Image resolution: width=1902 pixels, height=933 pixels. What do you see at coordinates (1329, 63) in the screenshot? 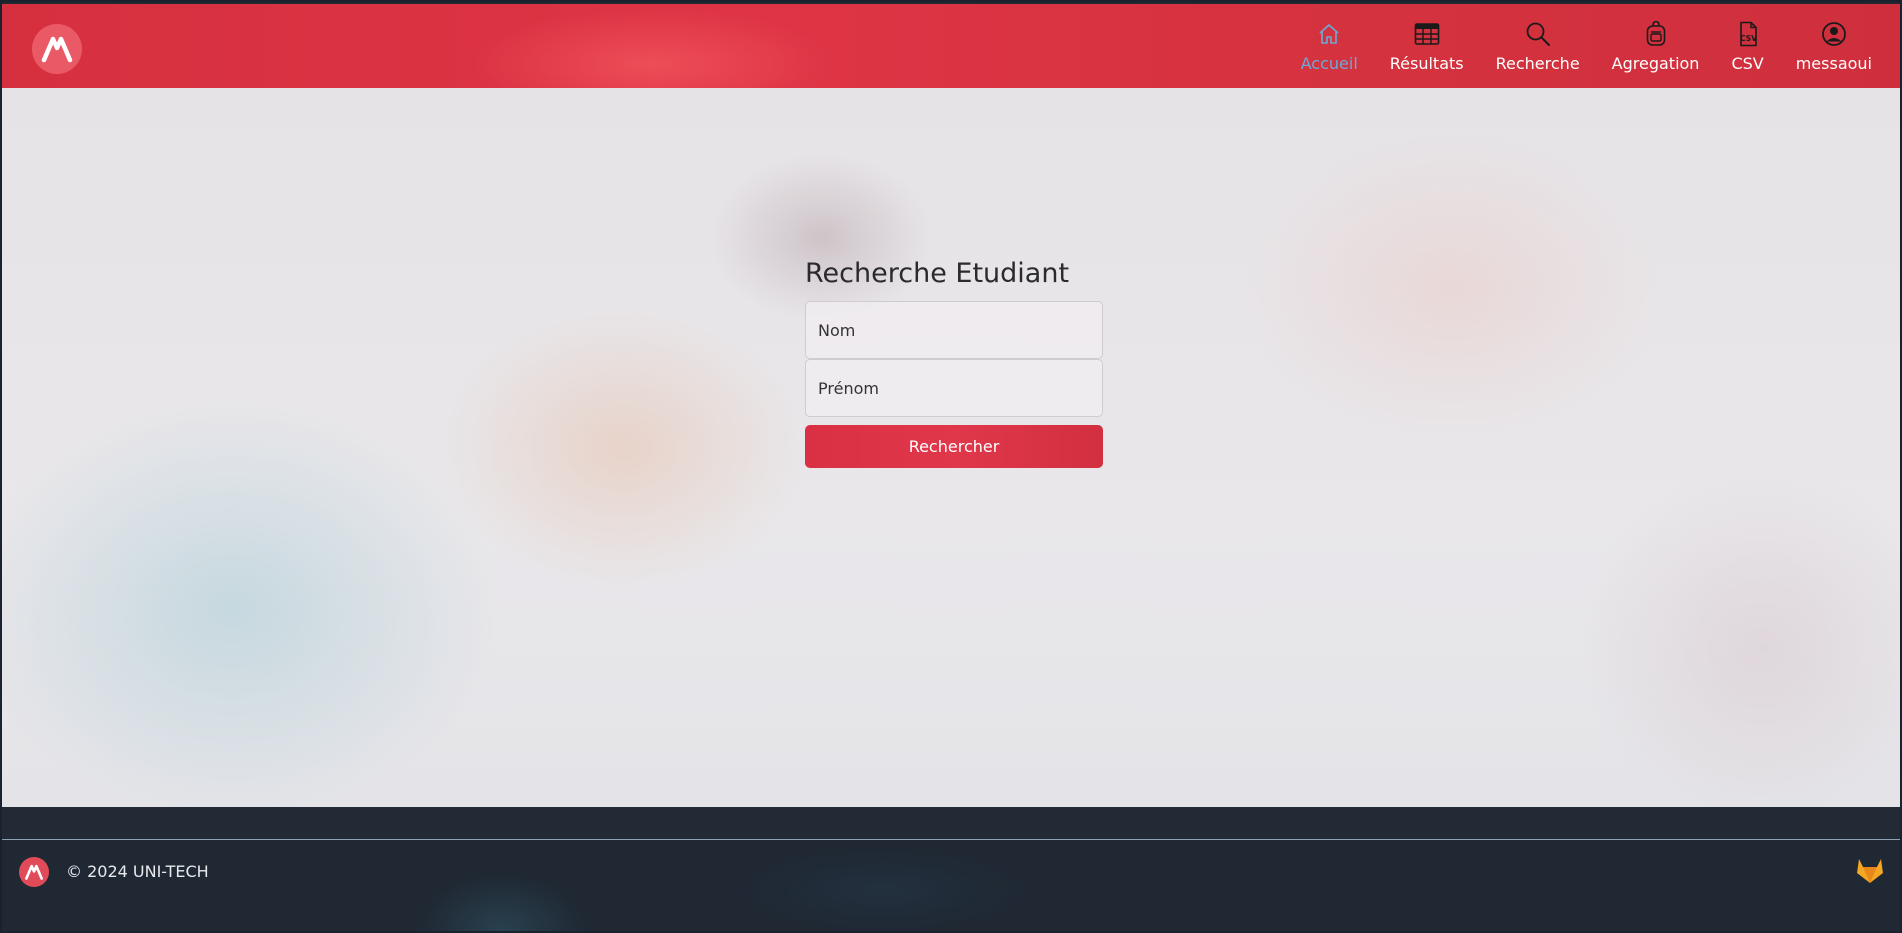
I see `nav-label-accueil: Accueil` at bounding box center [1329, 63].